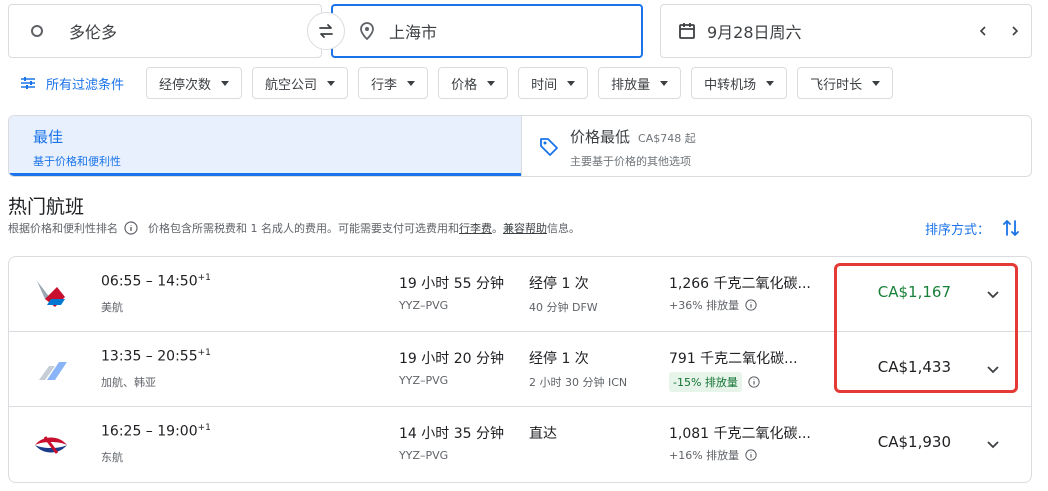 The width and height of the screenshot is (1048, 491). I want to click on flight-price: CA$1,167, so click(914, 292).